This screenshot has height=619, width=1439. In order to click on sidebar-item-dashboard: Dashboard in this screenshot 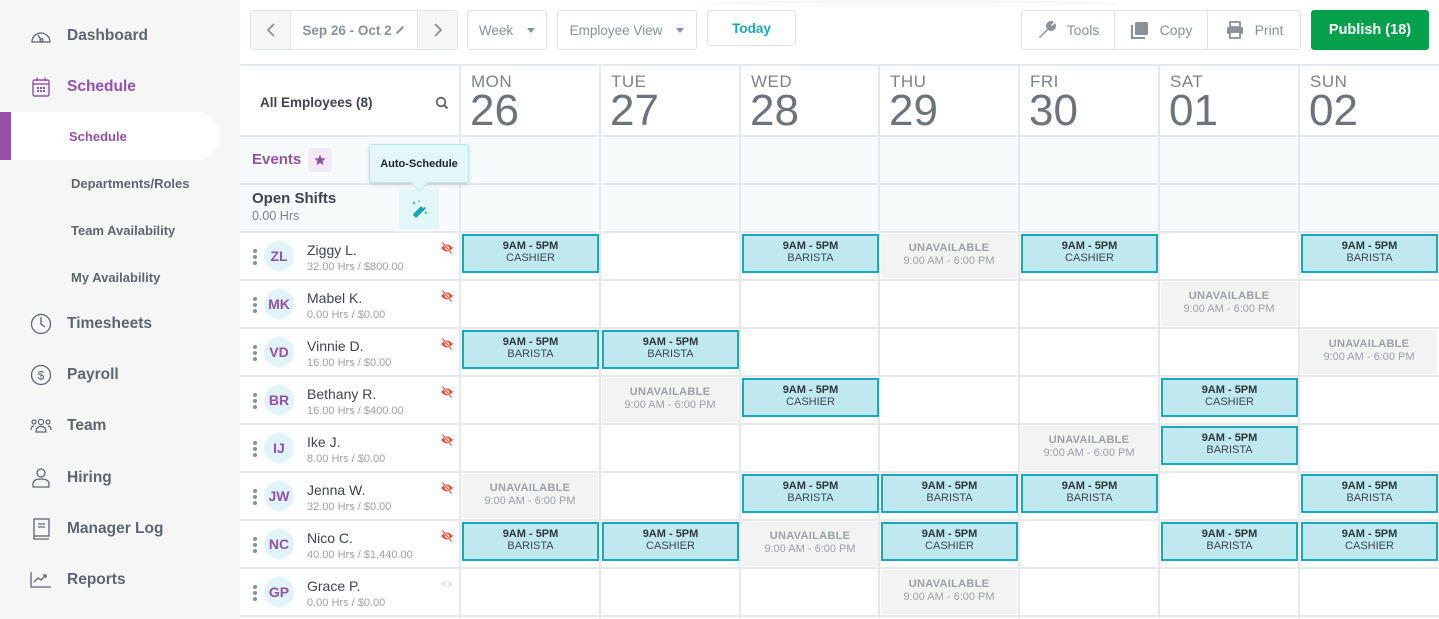, I will do `click(120, 36)`.